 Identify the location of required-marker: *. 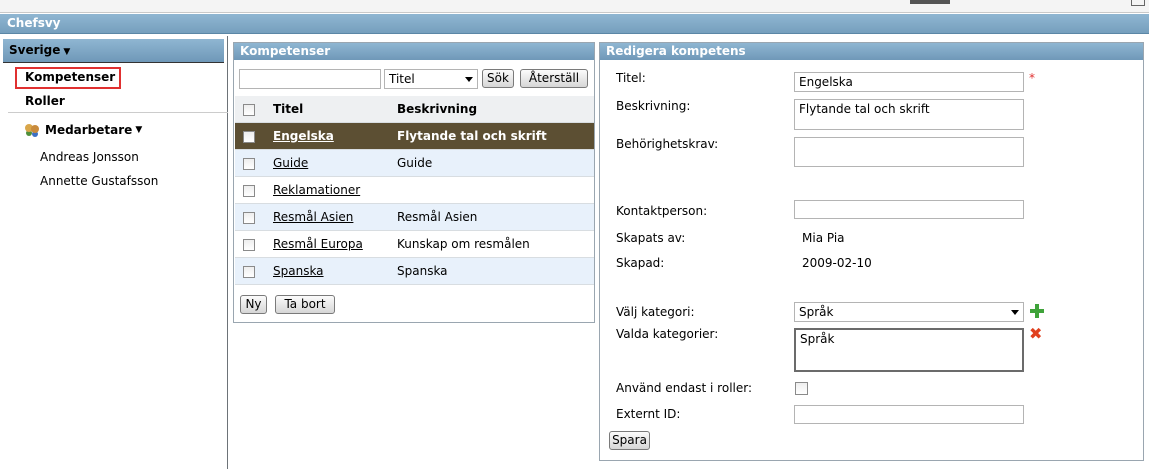
(1032, 78).